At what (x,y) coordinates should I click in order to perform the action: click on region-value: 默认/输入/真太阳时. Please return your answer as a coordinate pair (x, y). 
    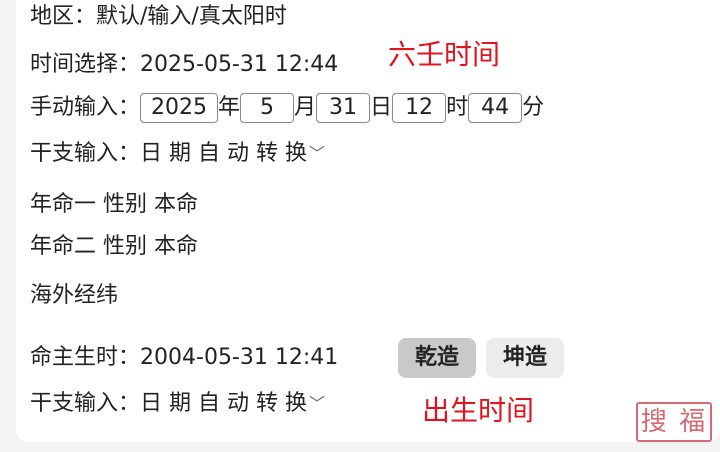
    Looking at the image, I should click on (191, 16).